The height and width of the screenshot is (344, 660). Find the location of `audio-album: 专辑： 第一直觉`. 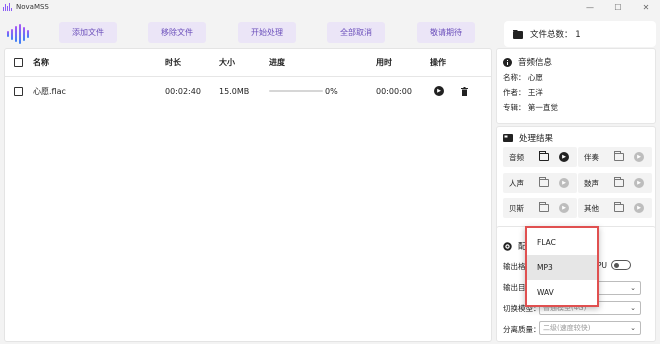

audio-album: 专辑： 第一直觉 is located at coordinates (530, 107).